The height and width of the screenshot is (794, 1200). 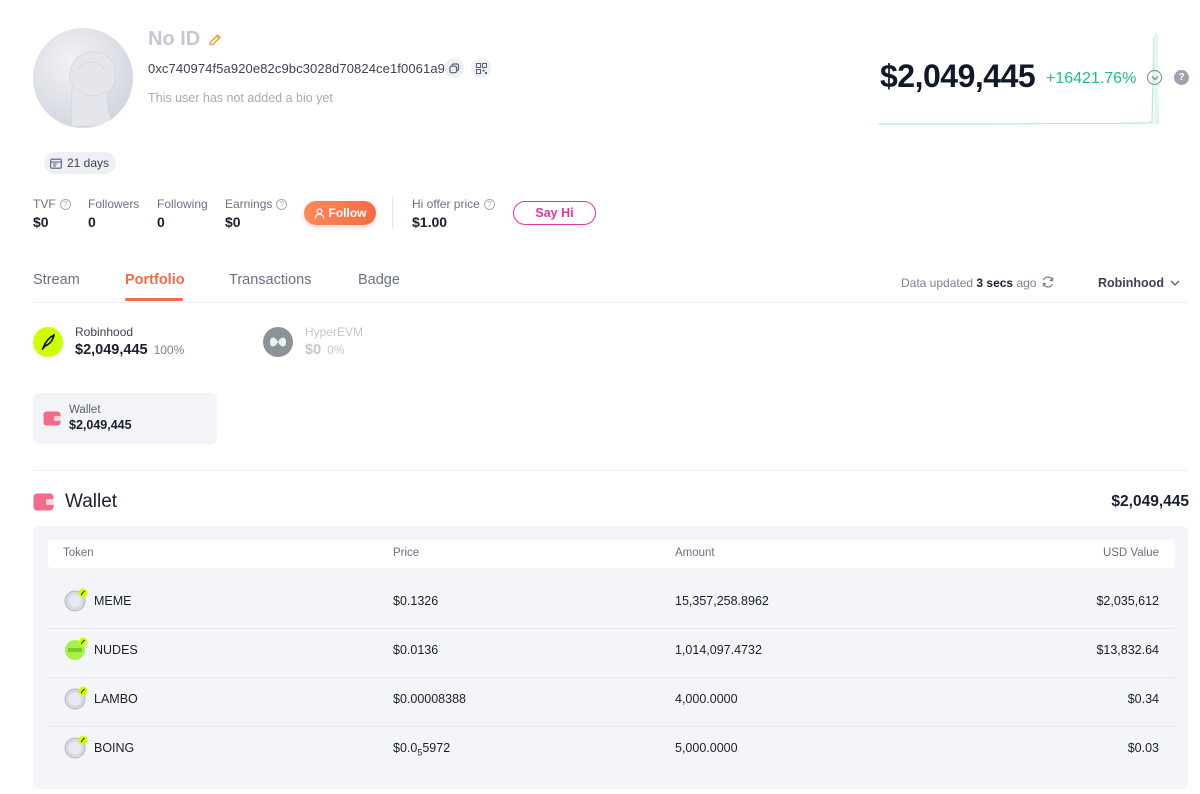 I want to click on calendar-icon, so click(x=56, y=163).